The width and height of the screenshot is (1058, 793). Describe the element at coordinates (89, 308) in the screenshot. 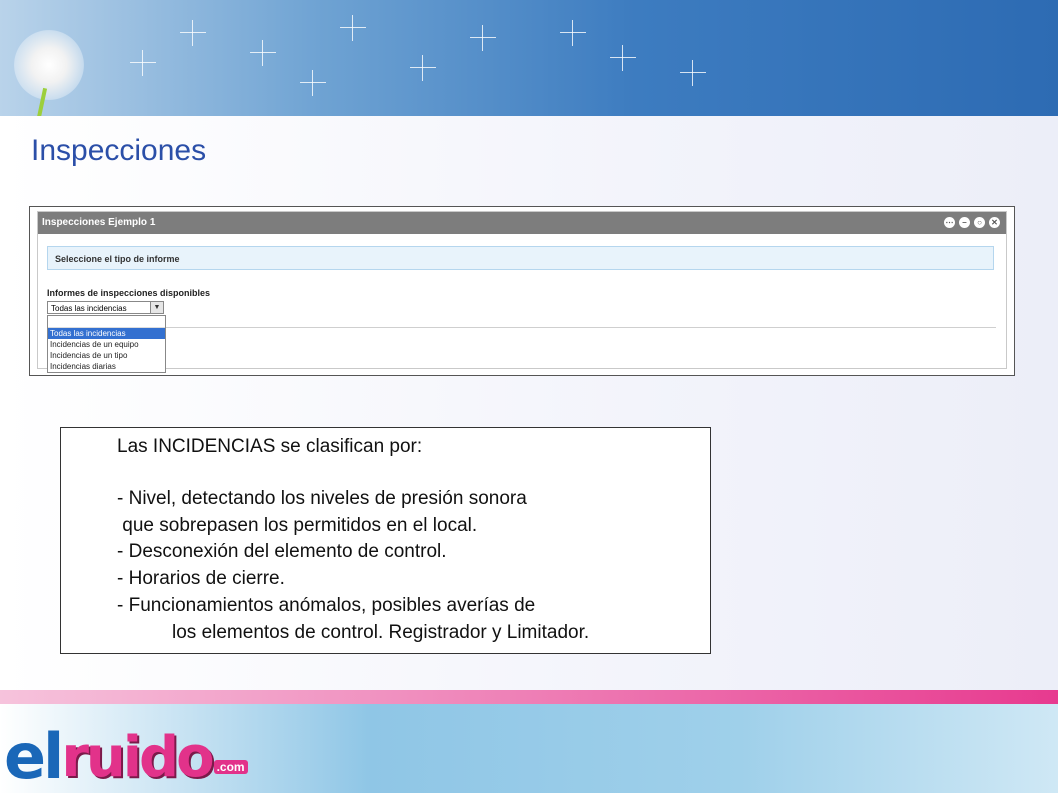

I see `select-value: Todas las incidencias` at that location.